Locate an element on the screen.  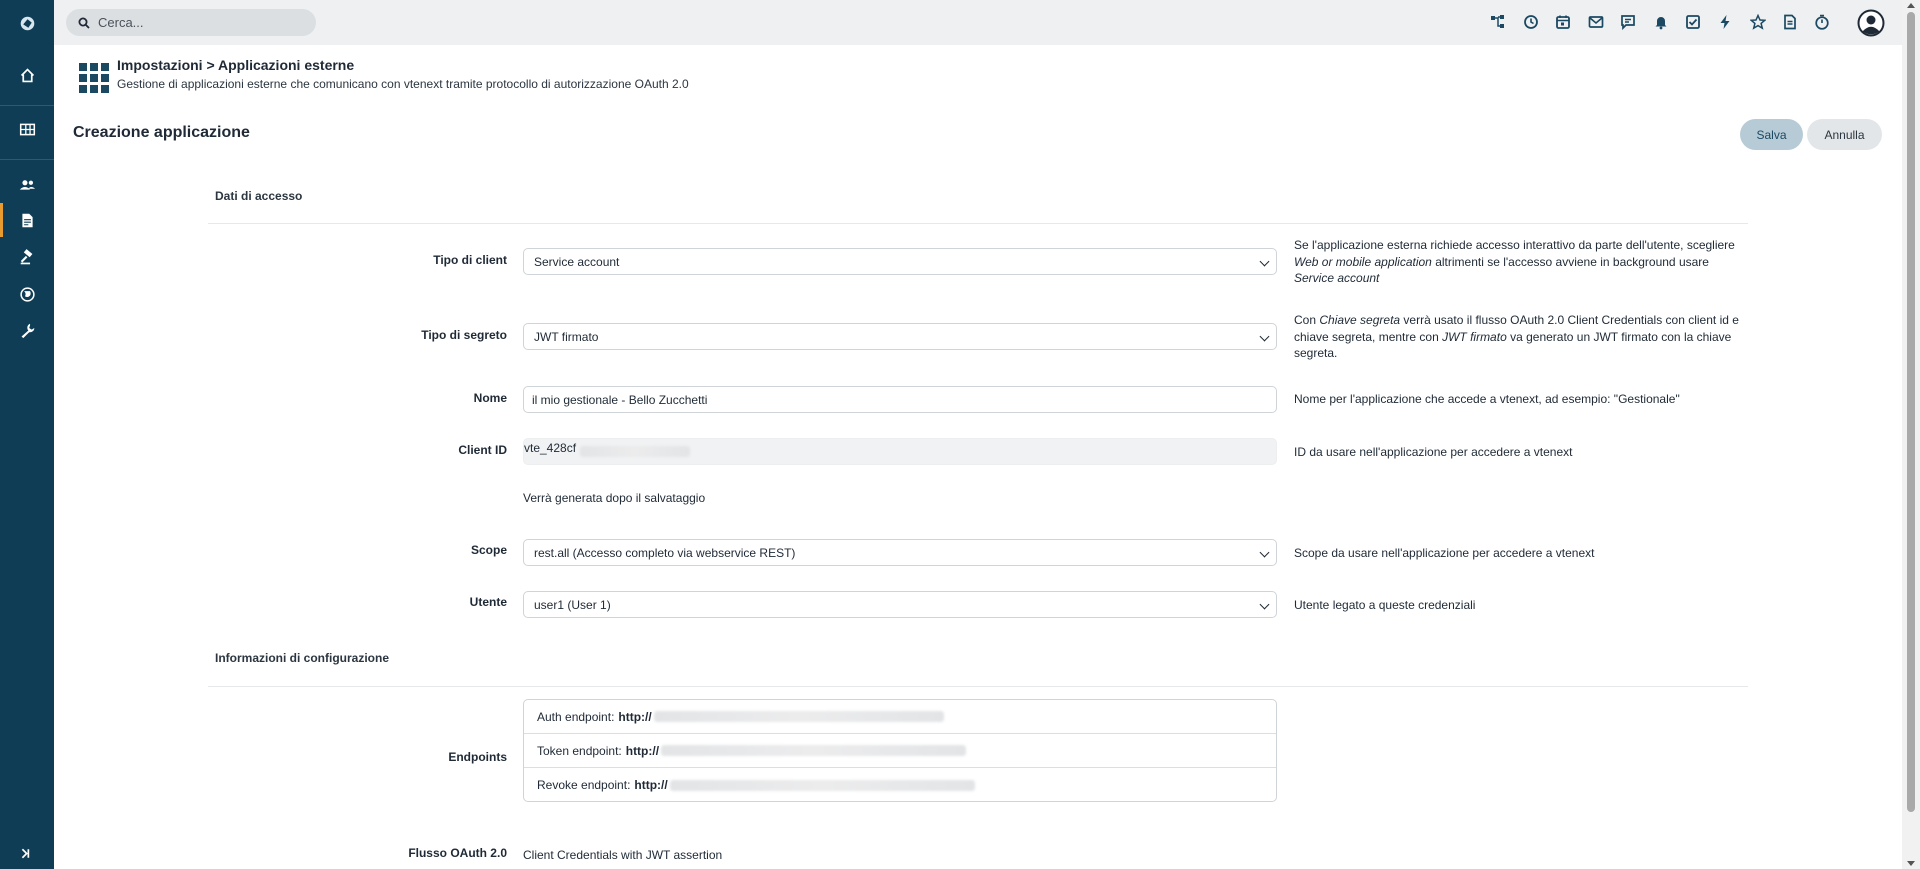
secret-type-label: Tipo di segreto is located at coordinates (464, 335).